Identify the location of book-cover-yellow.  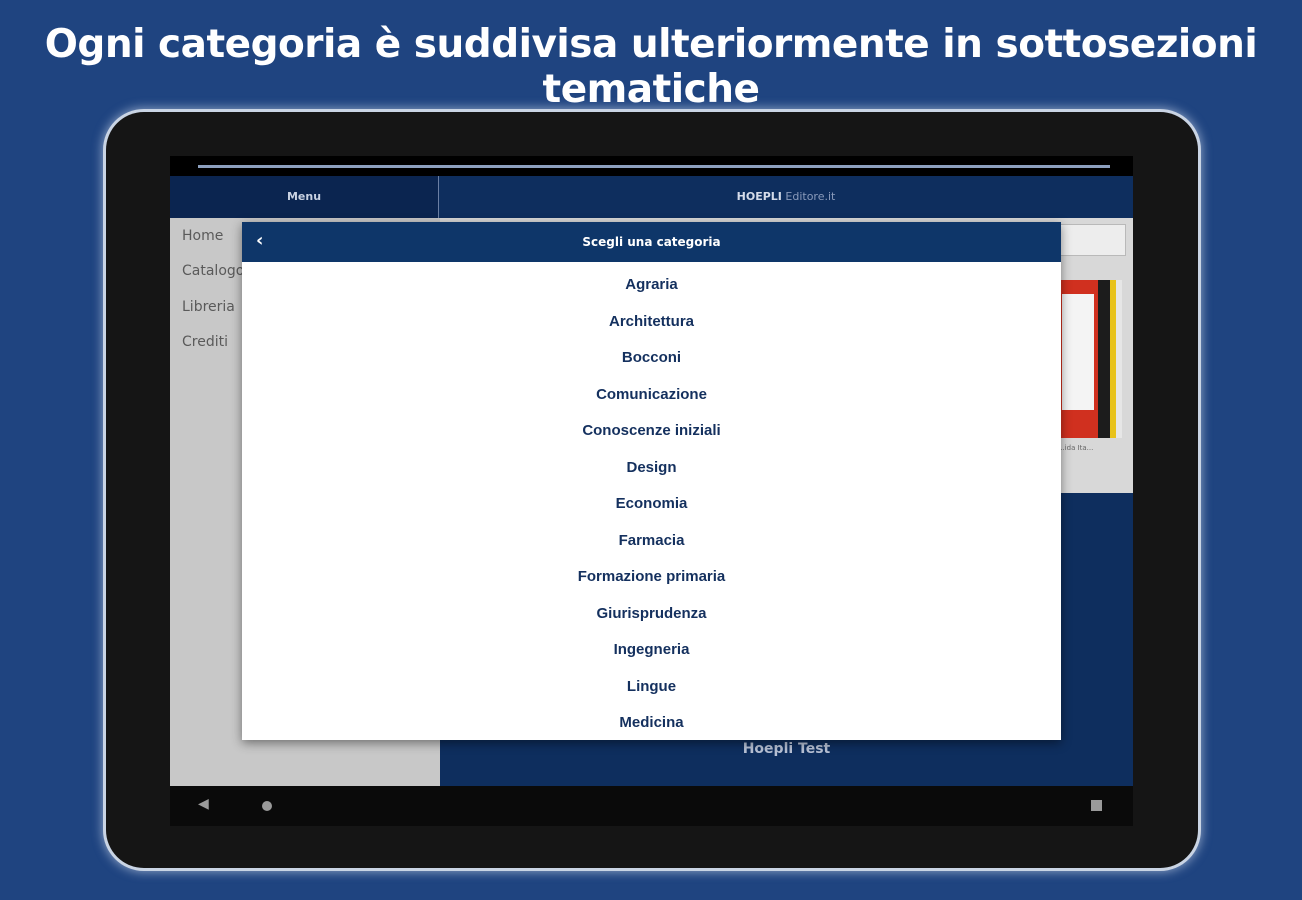
(1113, 359).